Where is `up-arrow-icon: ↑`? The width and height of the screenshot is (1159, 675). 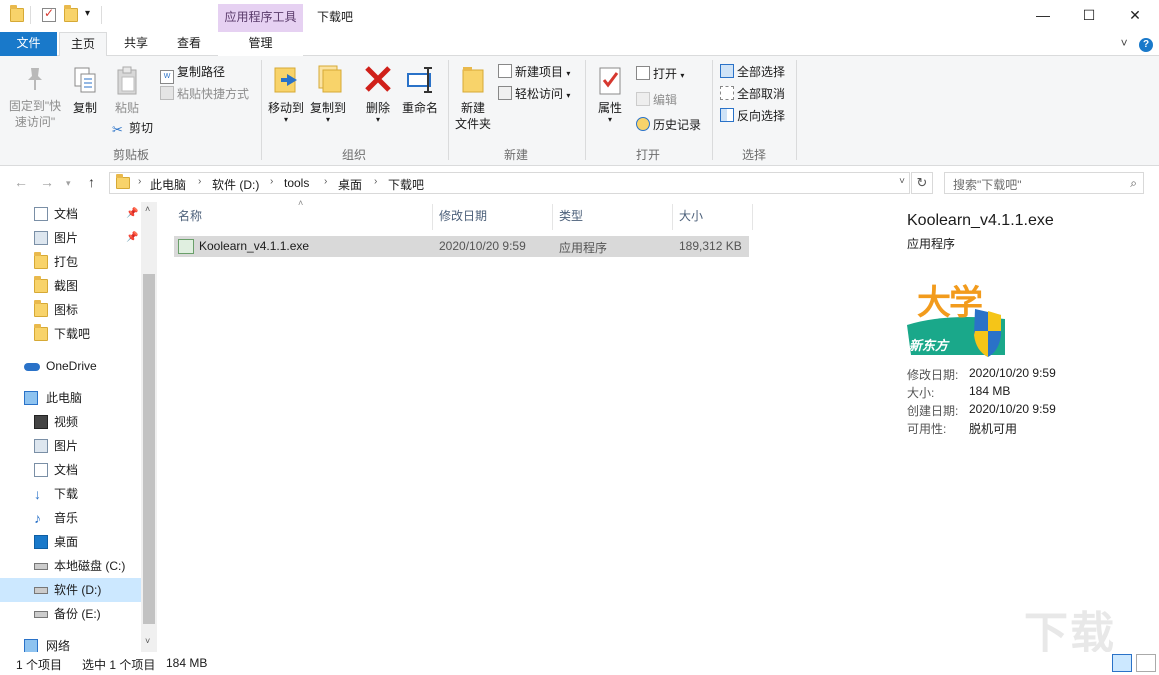 up-arrow-icon: ↑ is located at coordinates (91, 182).